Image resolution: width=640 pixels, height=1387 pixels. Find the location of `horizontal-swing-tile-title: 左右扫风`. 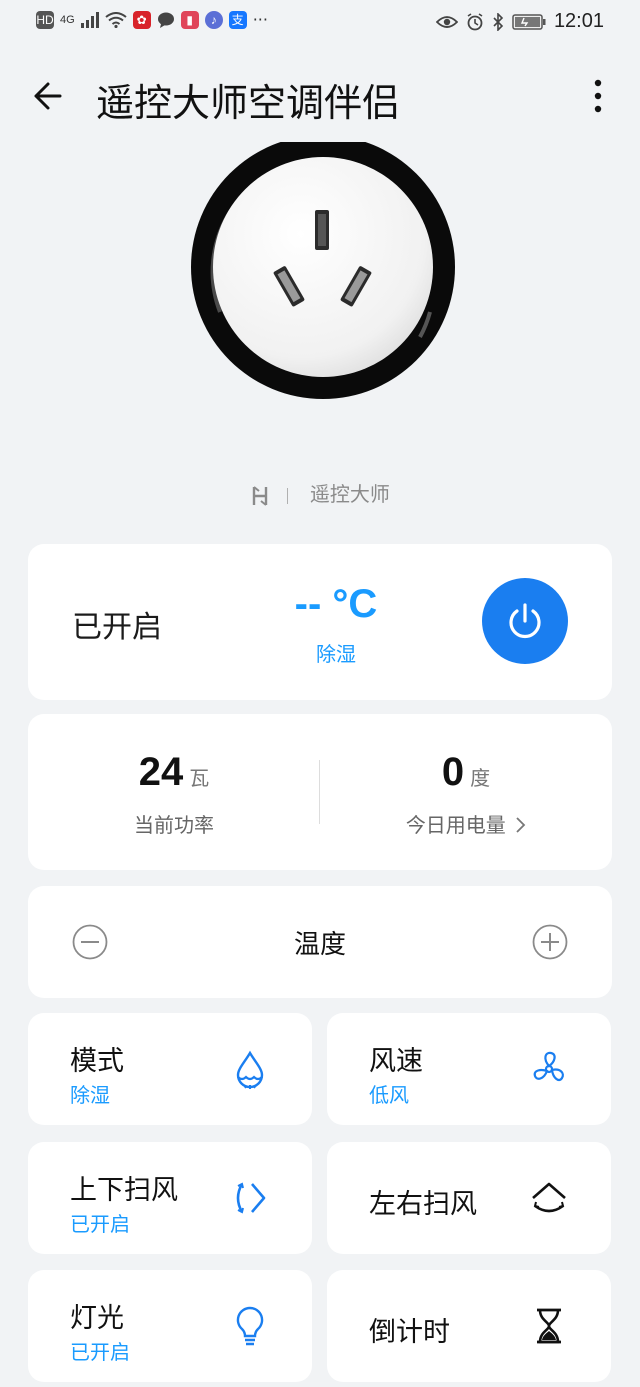

horizontal-swing-tile-title: 左右扫风 is located at coordinates (423, 1204).